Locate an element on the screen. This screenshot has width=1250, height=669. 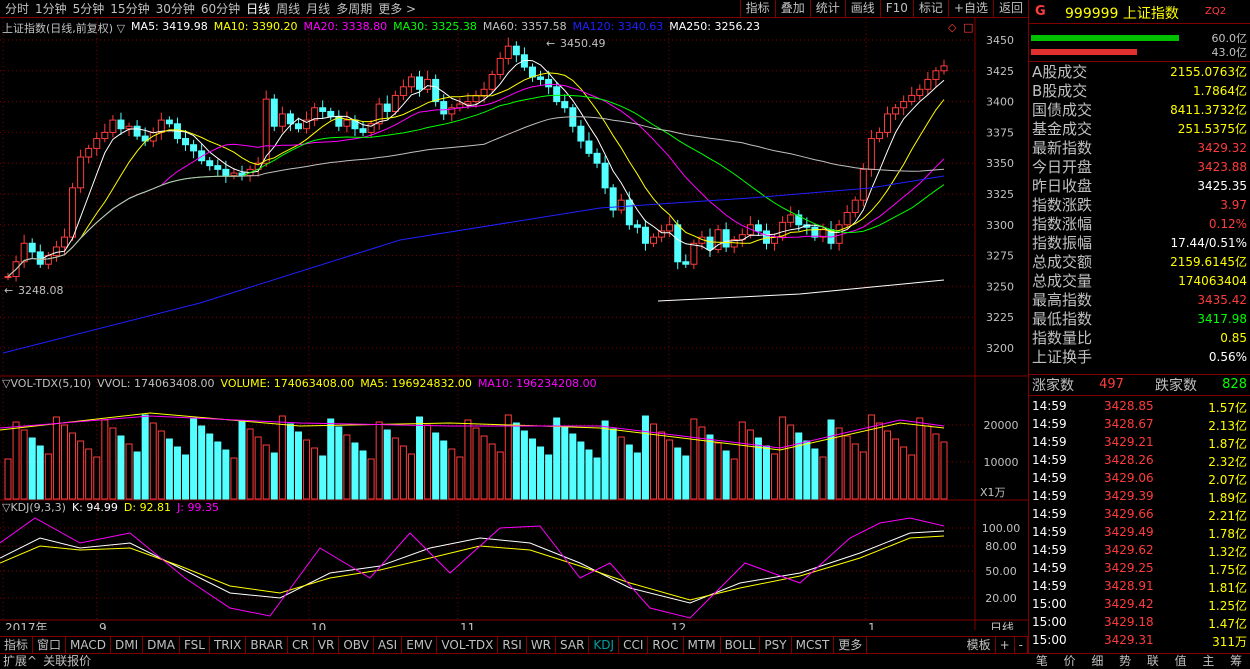
indicator-tab-16: SAR is located at coordinates (573, 645).